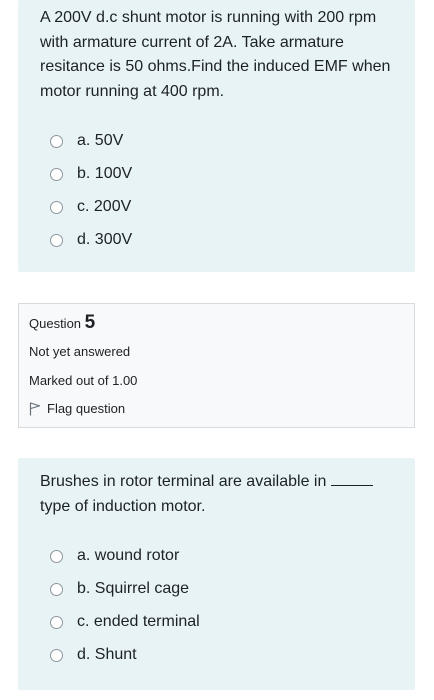 This screenshot has width=434, height=700. I want to click on question-marks: Marked out of 1.00, so click(83, 380).